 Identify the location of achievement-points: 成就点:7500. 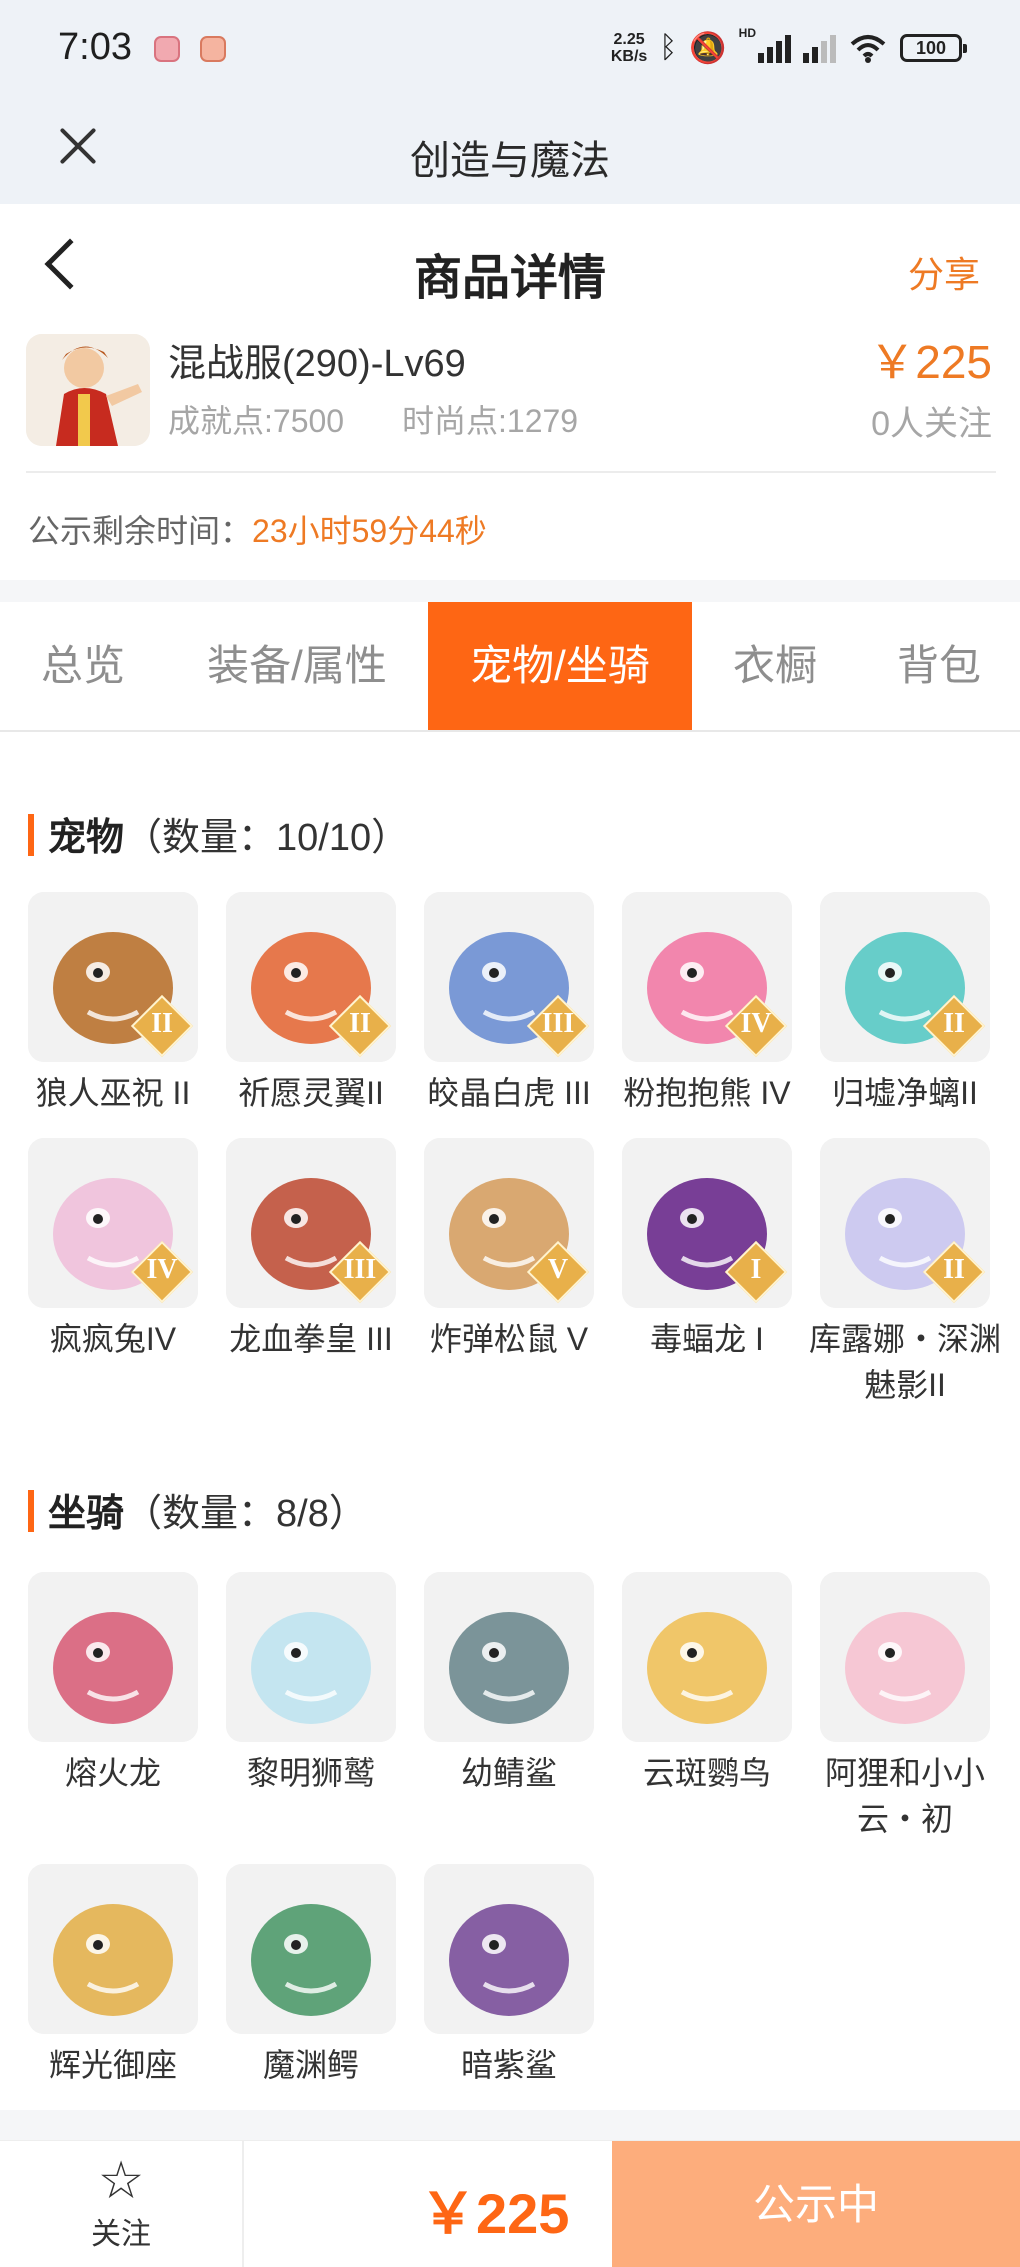
(256, 421).